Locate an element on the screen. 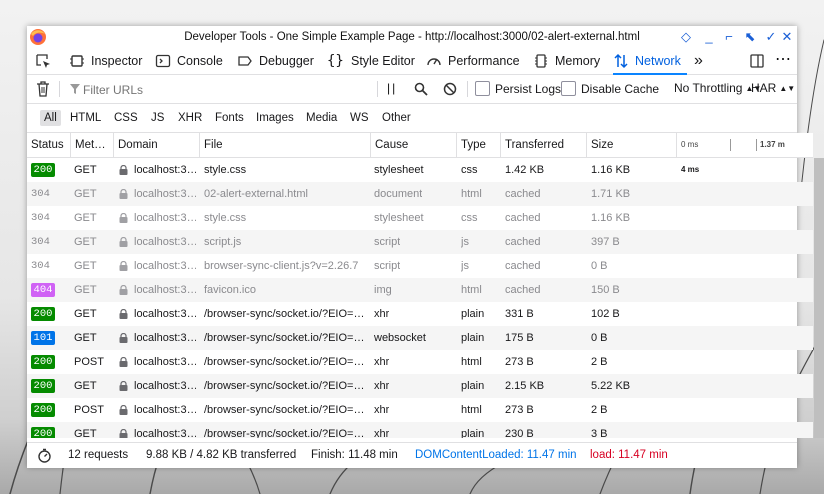 The height and width of the screenshot is (494, 824). tab-inspector: Inspector is located at coordinates (105, 61).